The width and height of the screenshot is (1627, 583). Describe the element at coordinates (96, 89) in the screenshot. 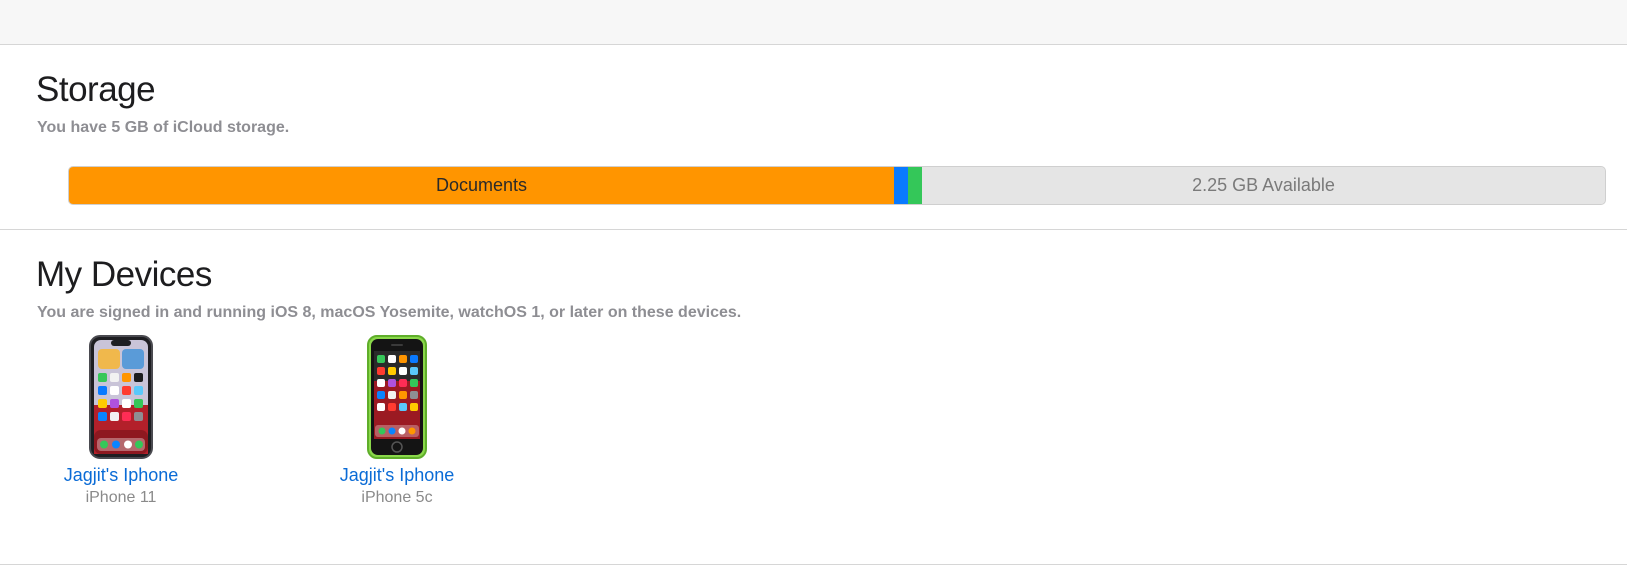

I see `storage-title: Storage` at that location.